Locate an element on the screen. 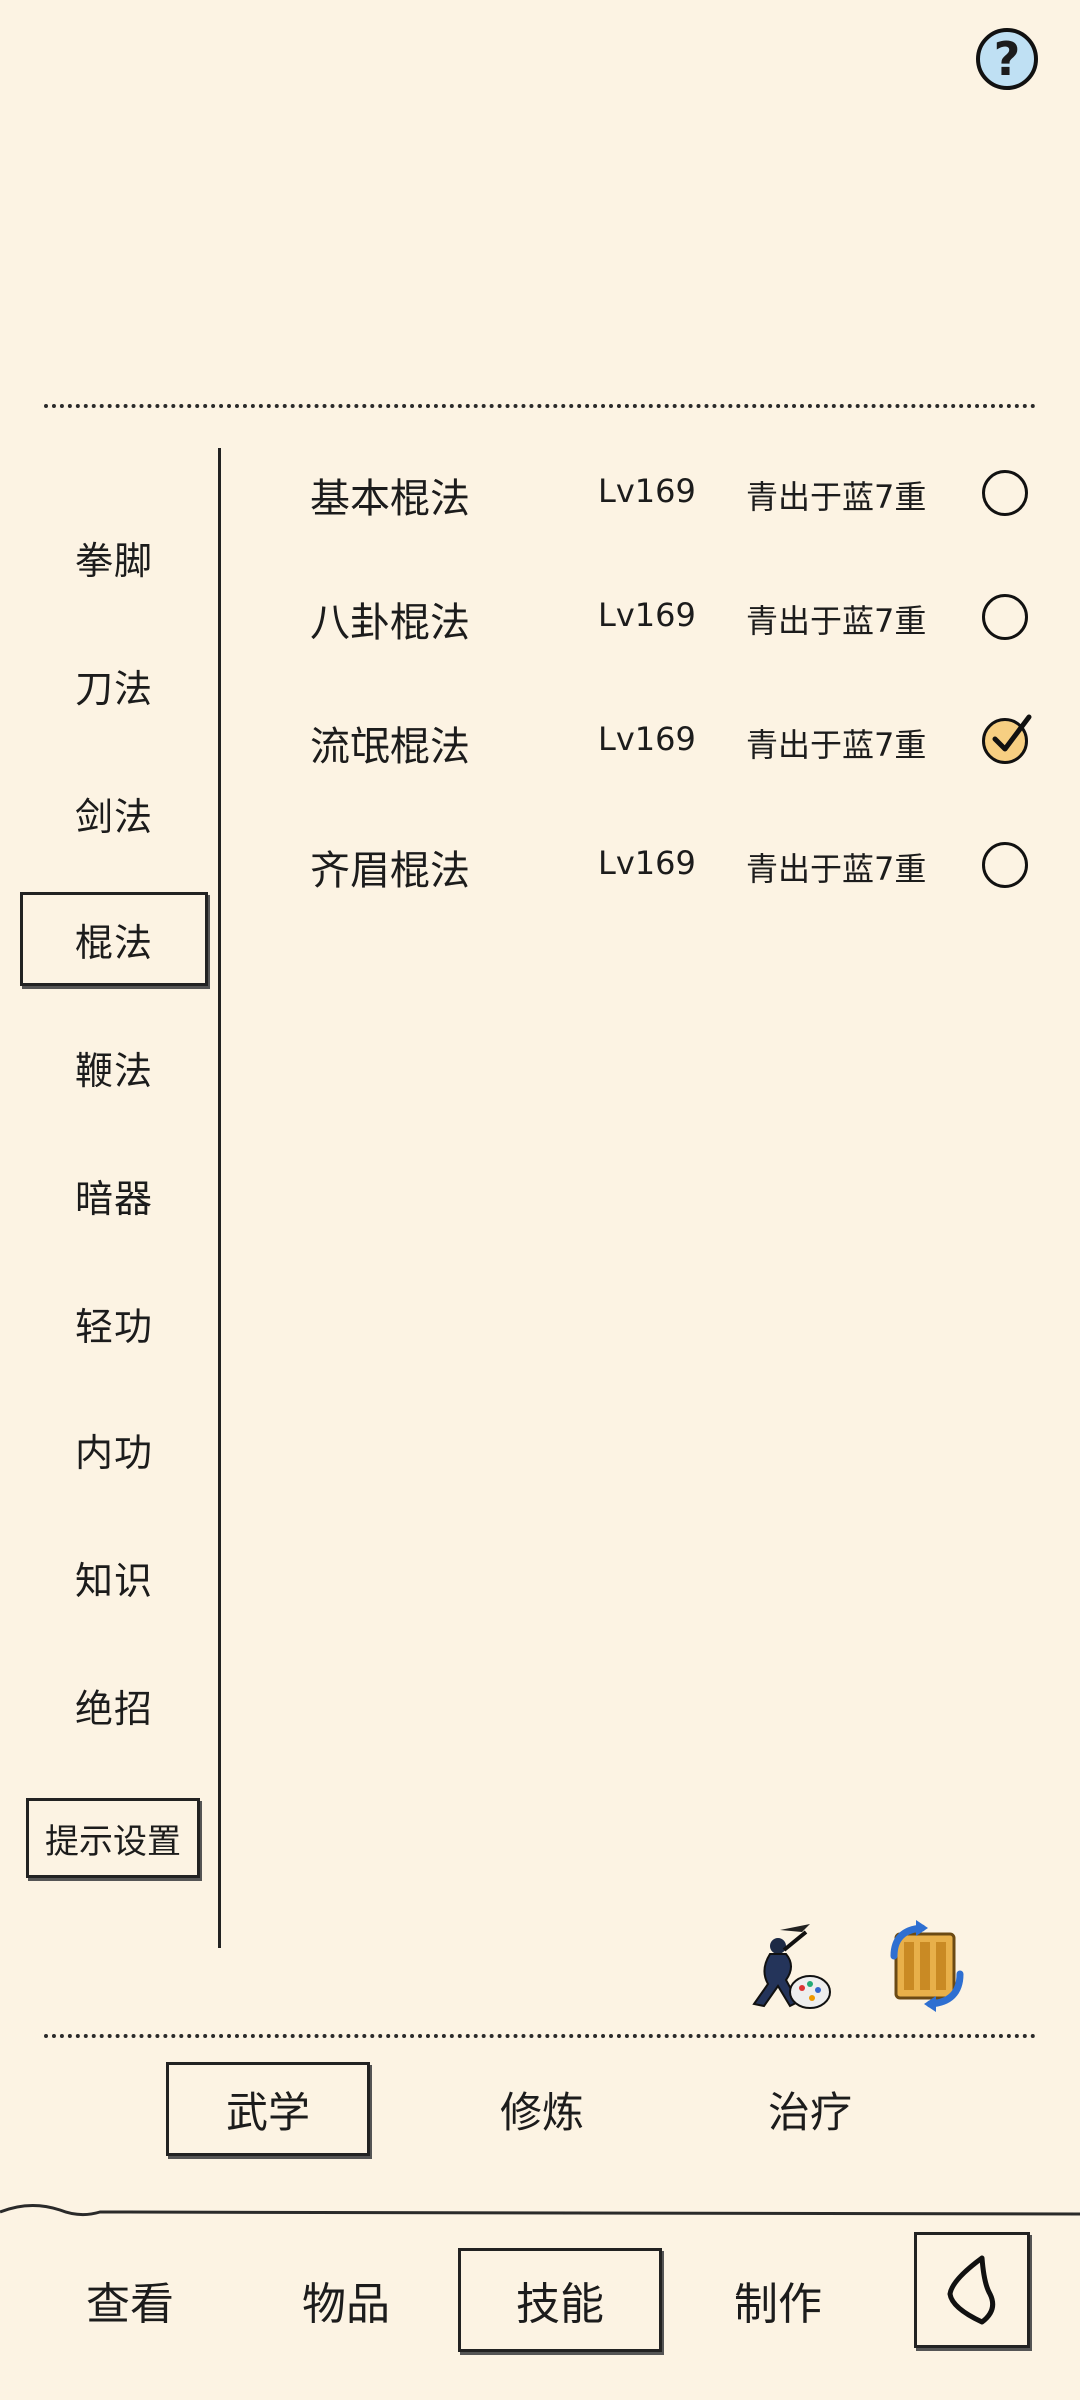 This screenshot has width=1080, height=2400. category-gunfa: 棍法 is located at coordinates (114, 939).